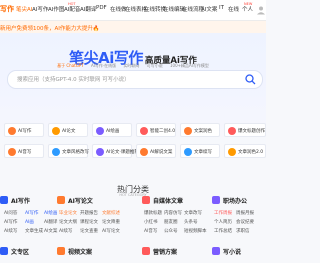 This screenshot has width=320, height=263. I want to click on hero-sub-item: 可写小说, so click(154, 65).